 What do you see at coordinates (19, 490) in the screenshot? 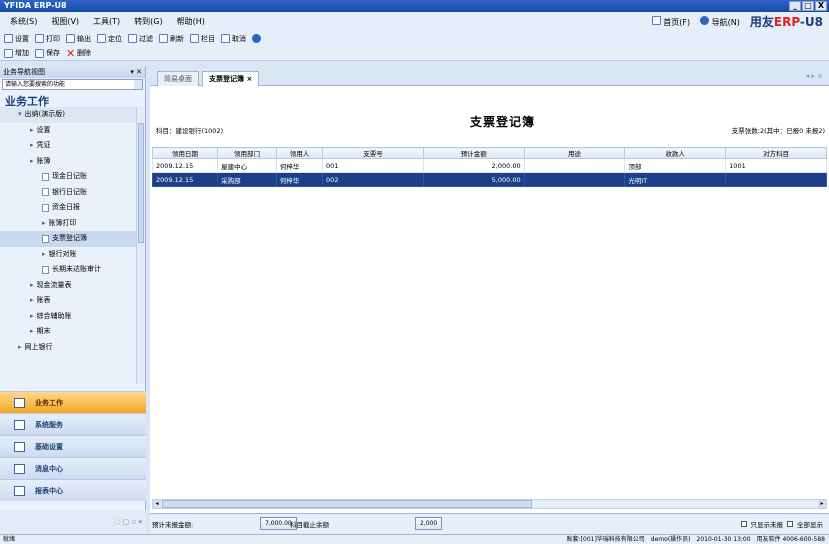
I see `module-icon` at bounding box center [19, 490].